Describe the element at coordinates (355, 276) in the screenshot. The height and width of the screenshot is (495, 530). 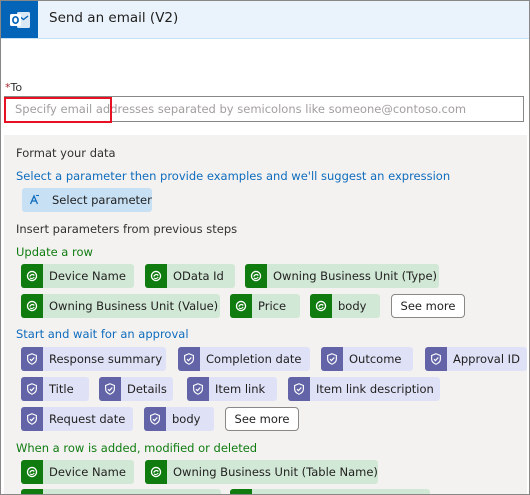
I see `token-label: Owning Business Unit (Type)` at that location.